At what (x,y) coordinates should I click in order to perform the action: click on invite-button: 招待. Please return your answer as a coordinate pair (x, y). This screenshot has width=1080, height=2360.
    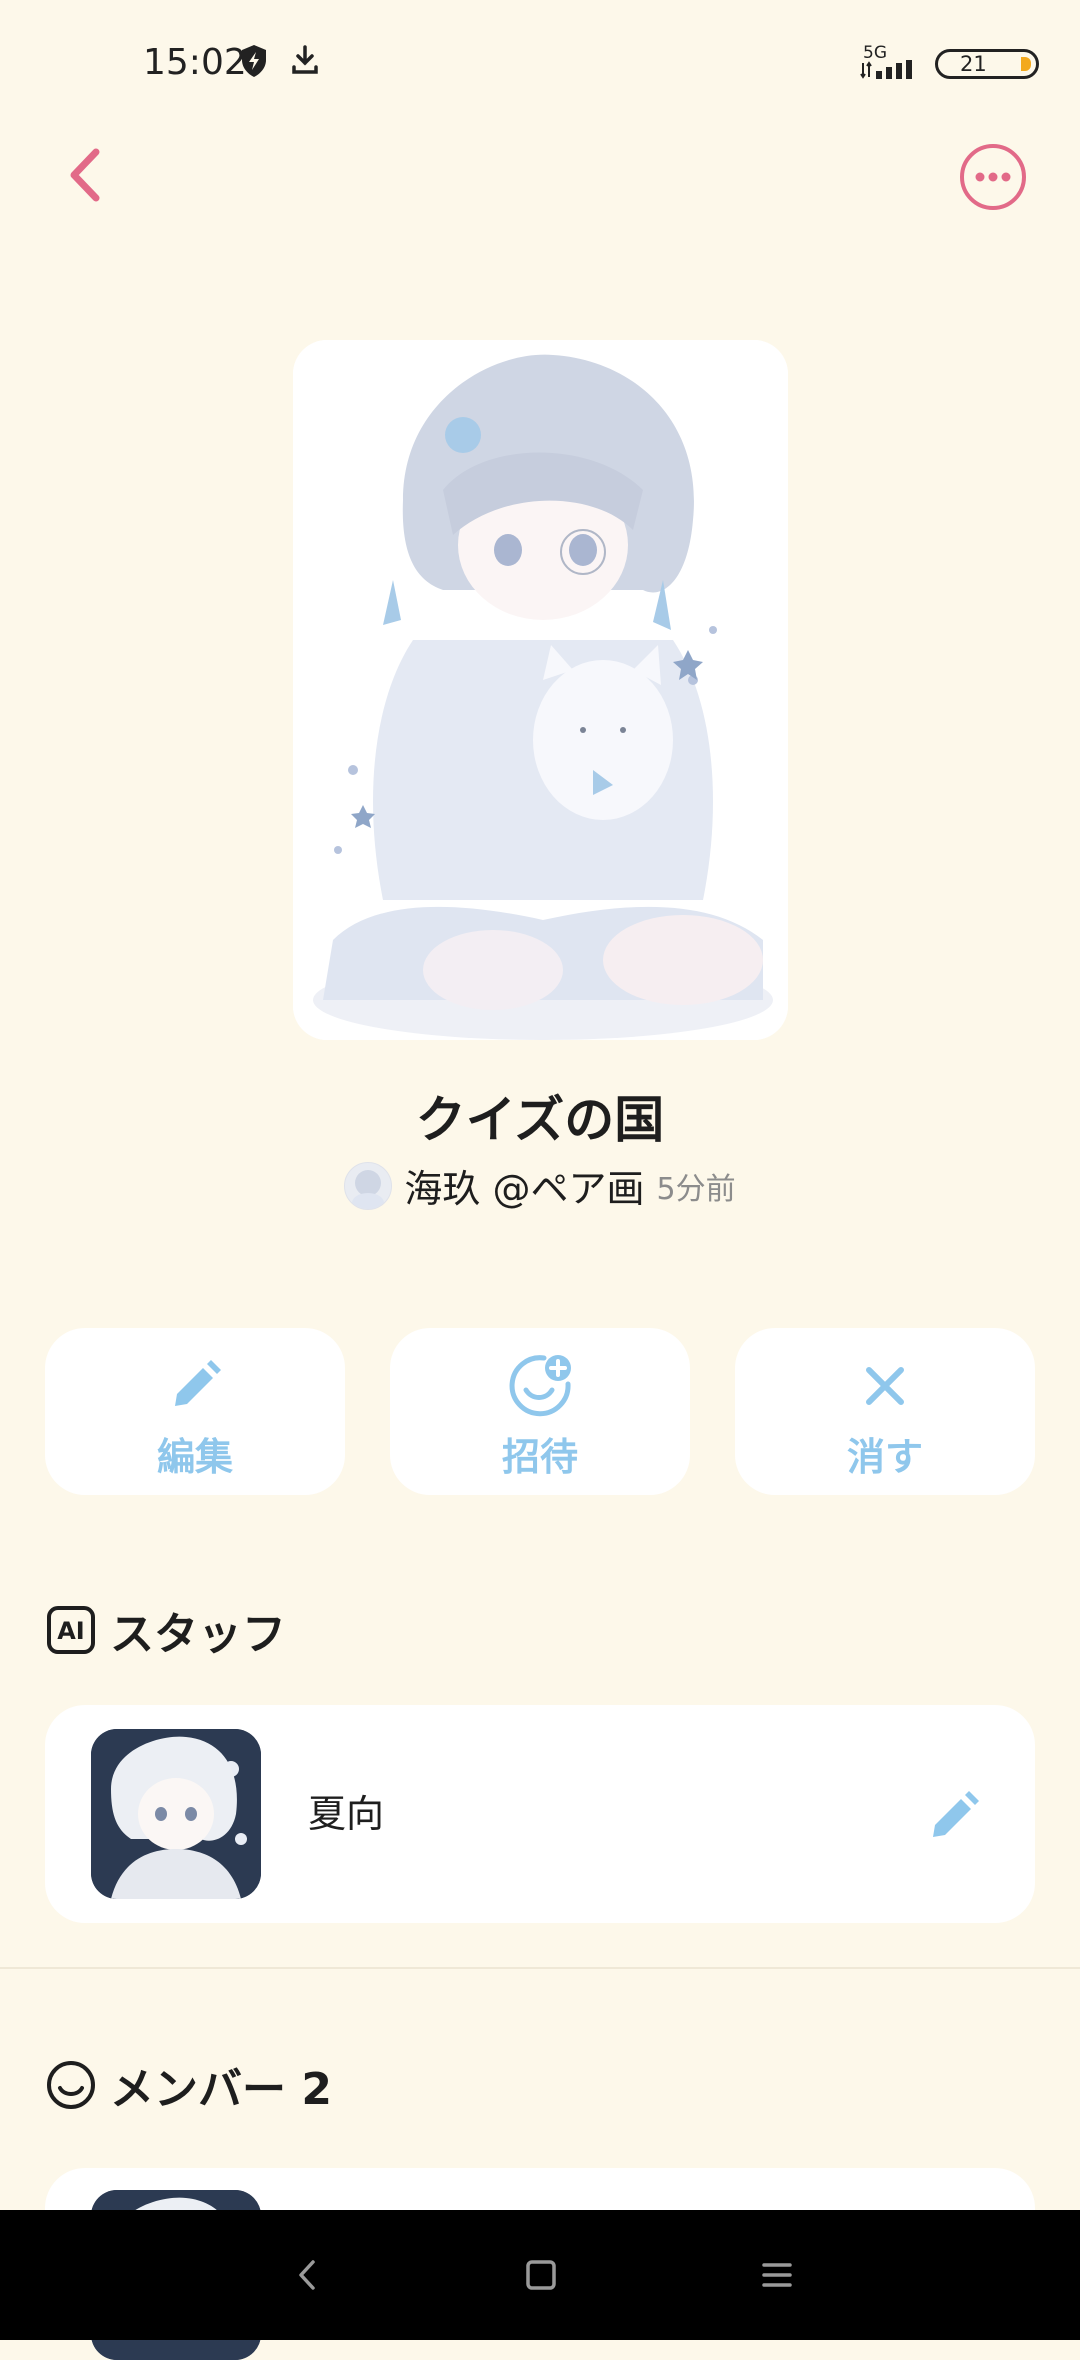
    Looking at the image, I should click on (540, 1411).